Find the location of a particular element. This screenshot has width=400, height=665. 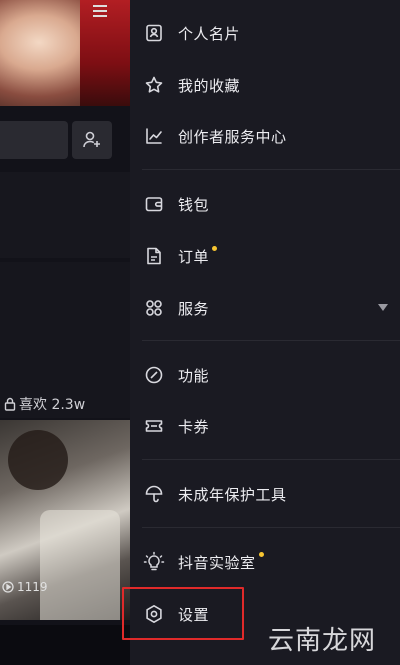

menu-item-label: 钱包 is located at coordinates (194, 204).